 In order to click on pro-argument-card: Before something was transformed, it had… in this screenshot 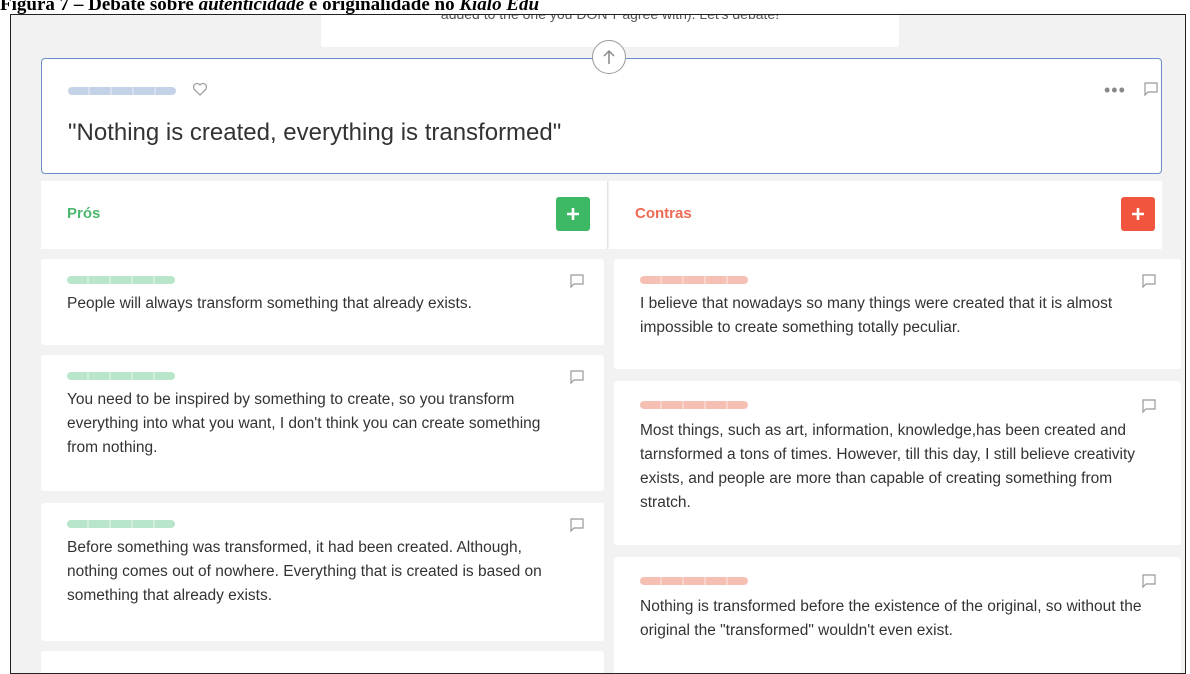, I will do `click(322, 572)`.